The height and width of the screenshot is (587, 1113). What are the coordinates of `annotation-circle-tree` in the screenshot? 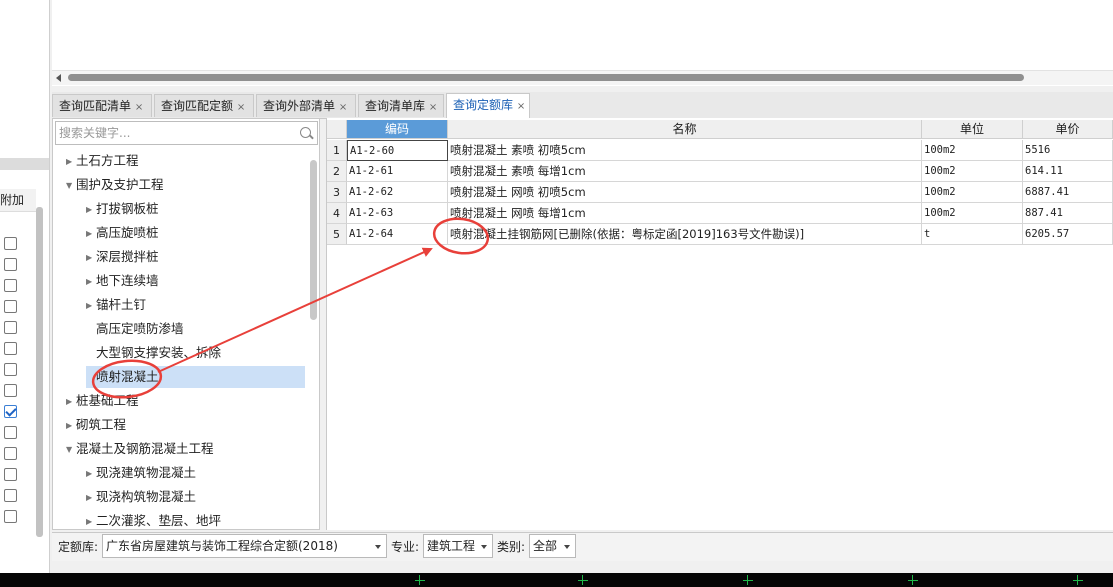 It's located at (127, 379).